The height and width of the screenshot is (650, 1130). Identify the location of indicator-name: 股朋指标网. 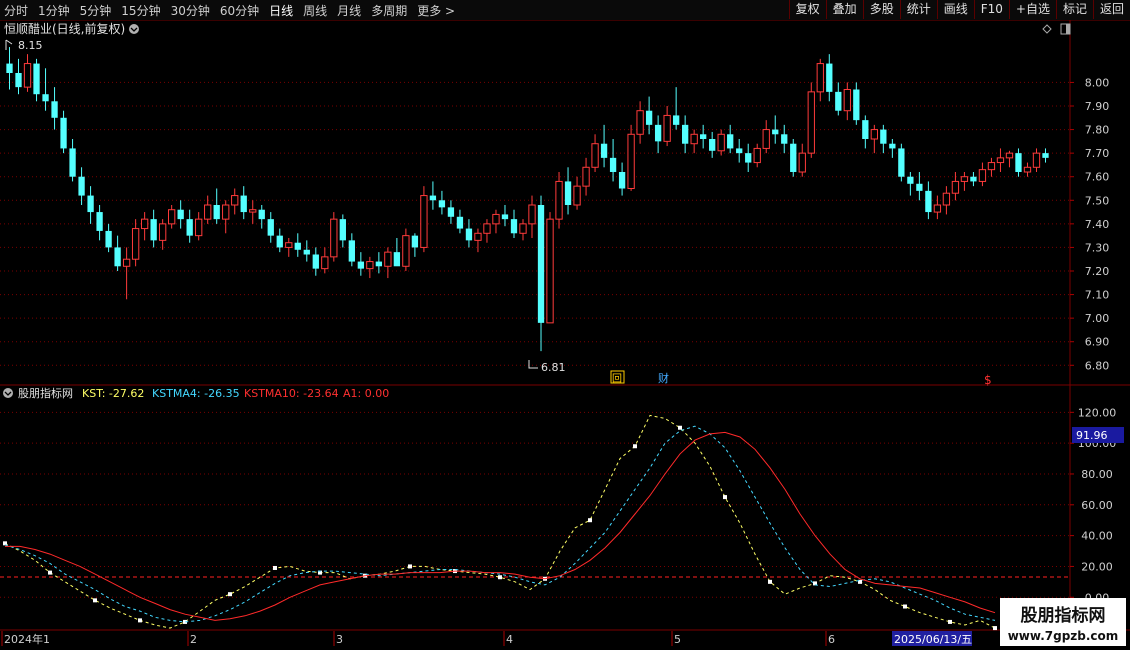
(45, 393).